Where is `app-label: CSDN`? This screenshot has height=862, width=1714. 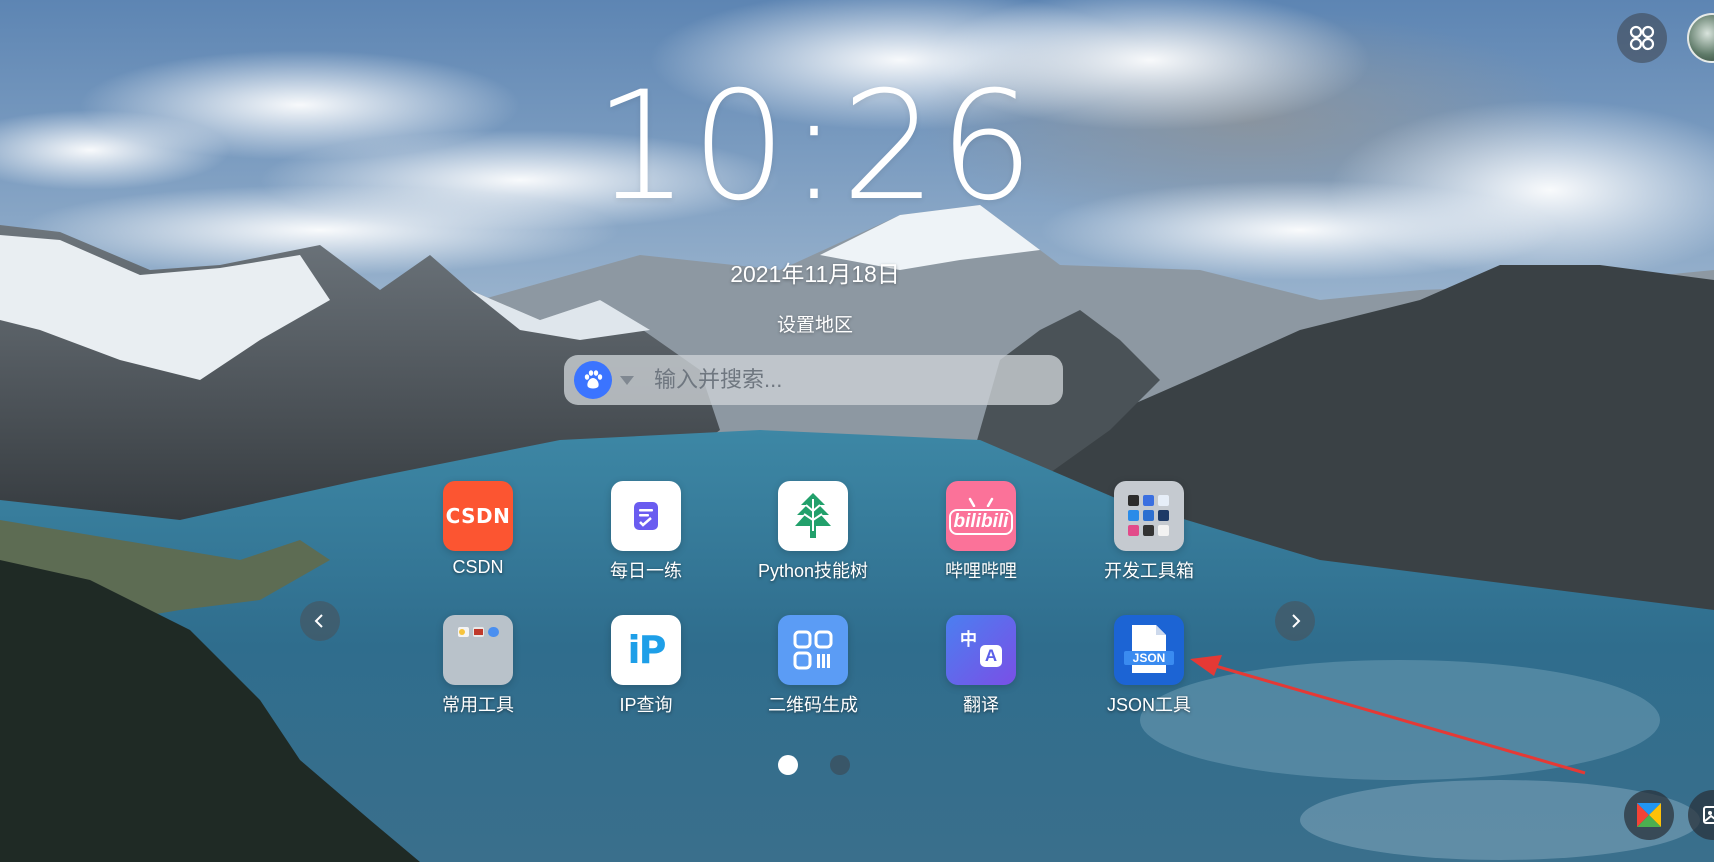 app-label: CSDN is located at coordinates (478, 567).